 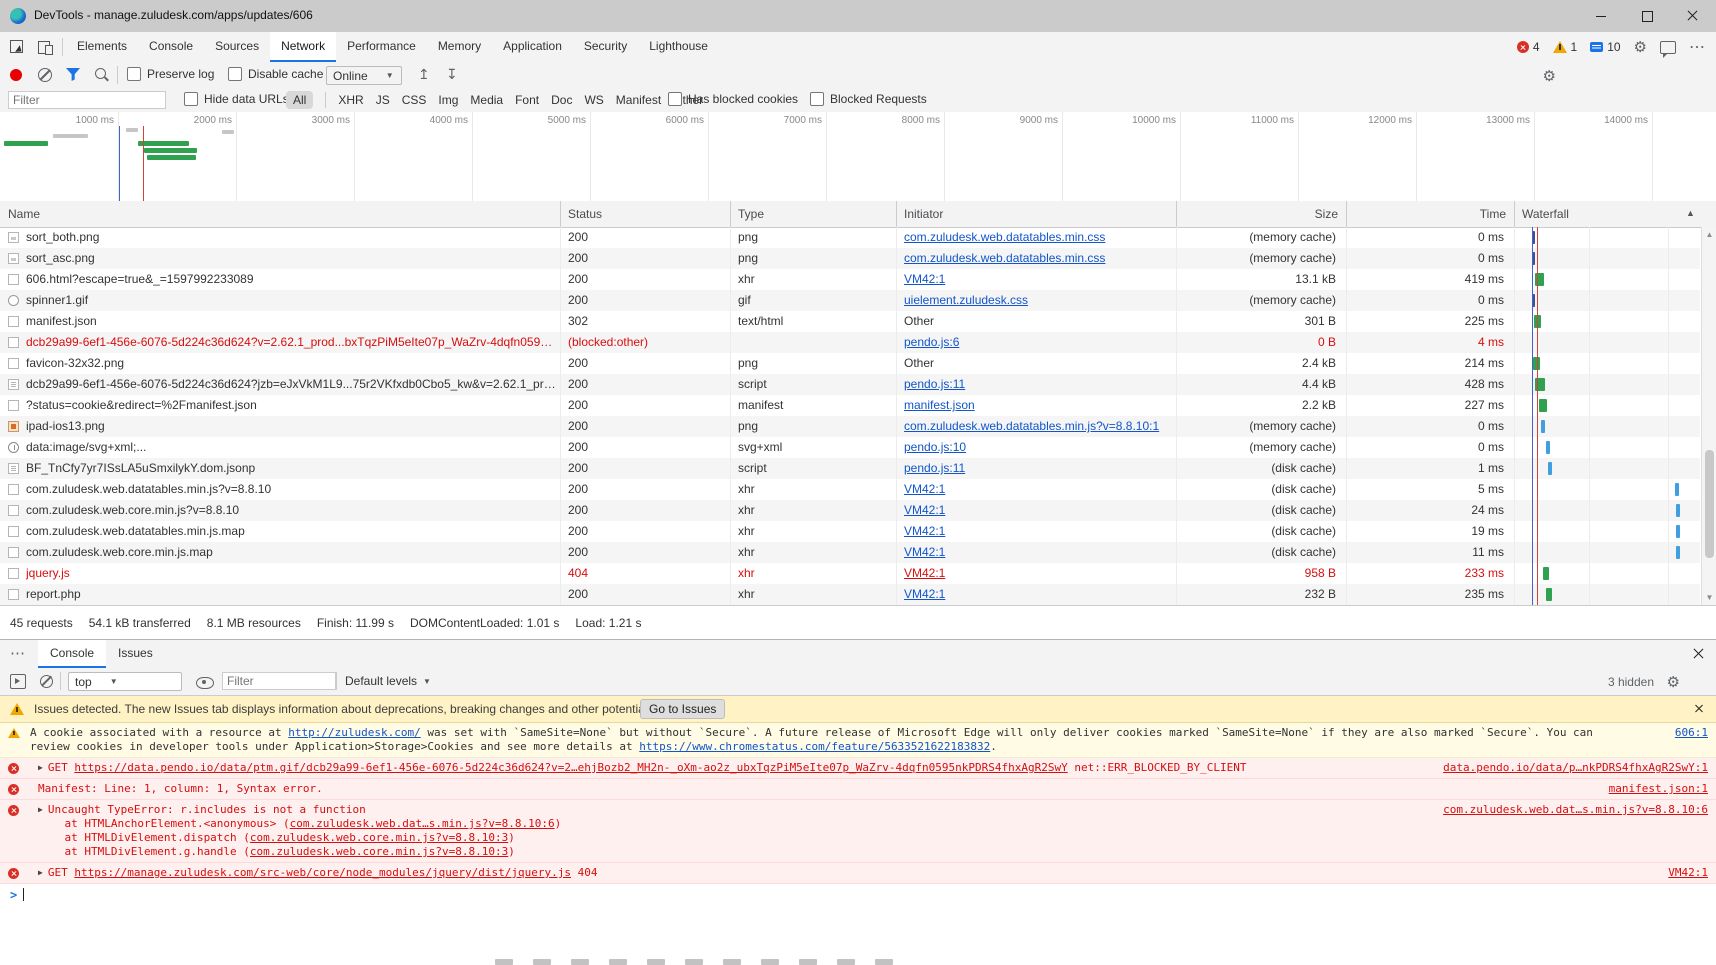 I want to click on network-request-row: report.php 200 xhr VM42:1 232 B 235 ms, so click(x=850, y=594).